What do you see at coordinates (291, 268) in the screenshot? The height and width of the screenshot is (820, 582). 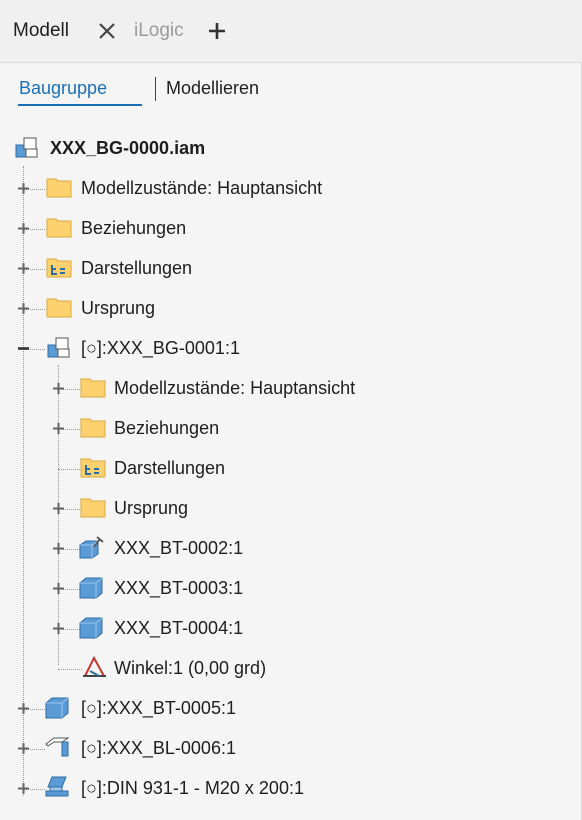 I see `tree-item-darstellungen: Darstellungen` at bounding box center [291, 268].